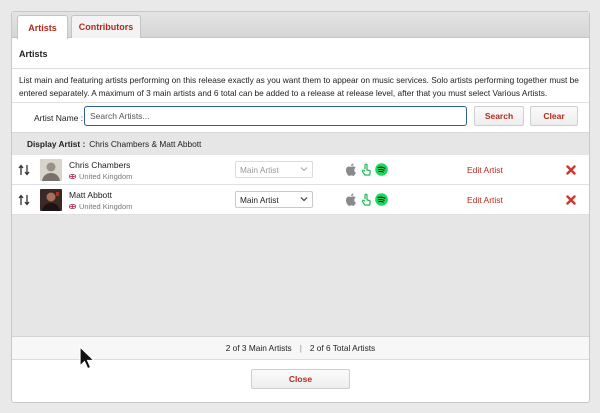 The width and height of the screenshot is (600, 413). Describe the element at coordinates (100, 165) in the screenshot. I see `artist-name: Chris Chambers` at that location.